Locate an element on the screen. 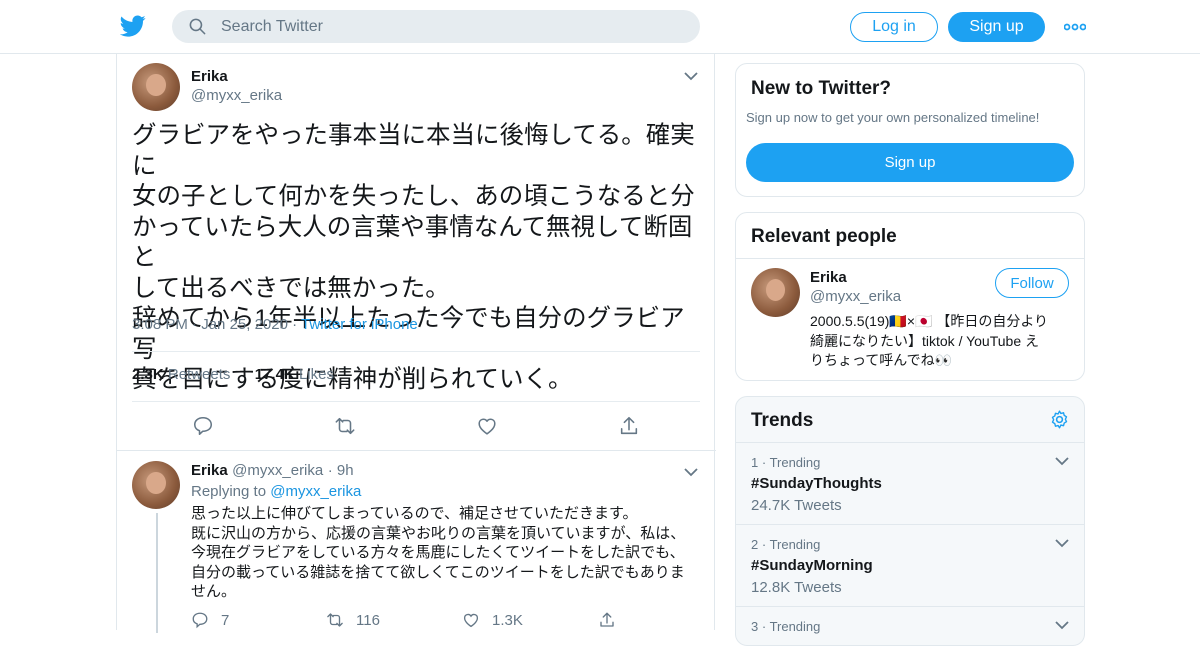 The image size is (1200, 646). person-bio-line: 綺麗になりたい】tiktok / YouTube え is located at coordinates (924, 340).